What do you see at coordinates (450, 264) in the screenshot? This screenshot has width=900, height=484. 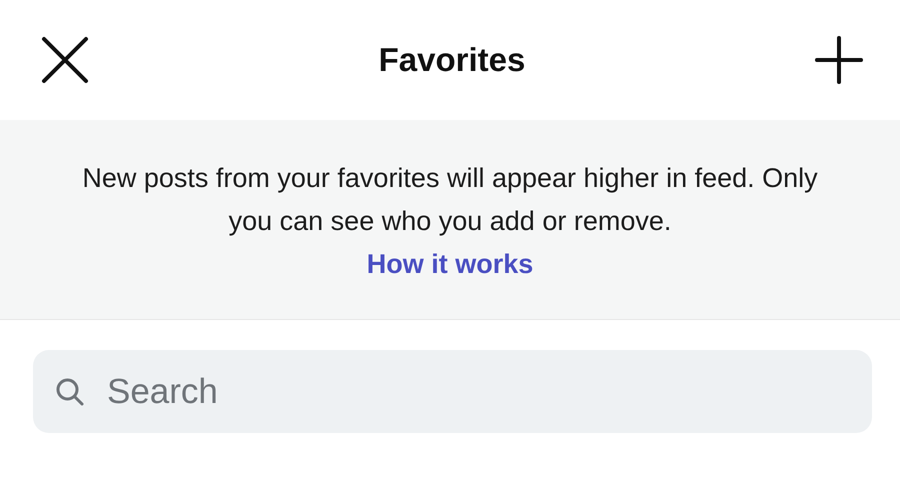 I see `how-it-works-link: How it works` at bounding box center [450, 264].